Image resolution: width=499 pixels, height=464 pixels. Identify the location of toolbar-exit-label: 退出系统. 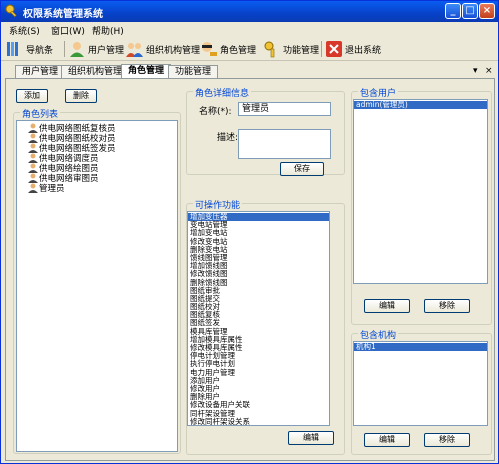
(363, 50).